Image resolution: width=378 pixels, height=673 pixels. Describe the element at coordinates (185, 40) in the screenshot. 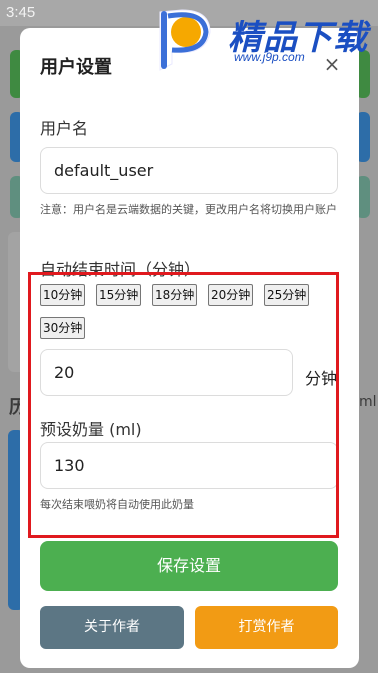

I see `watermark-logo-icon` at that location.